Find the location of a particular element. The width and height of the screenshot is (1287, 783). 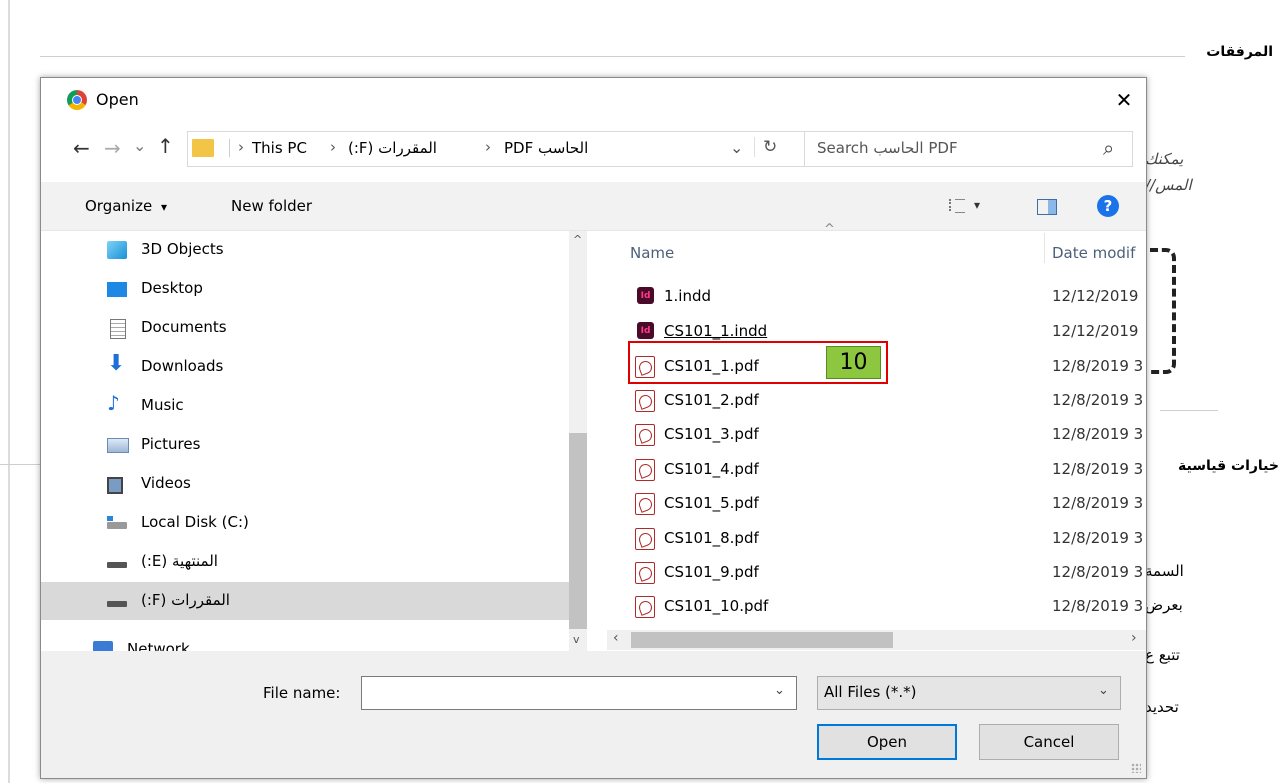

sidebar-item-downloads: ⬇ Downloads is located at coordinates (305, 367).